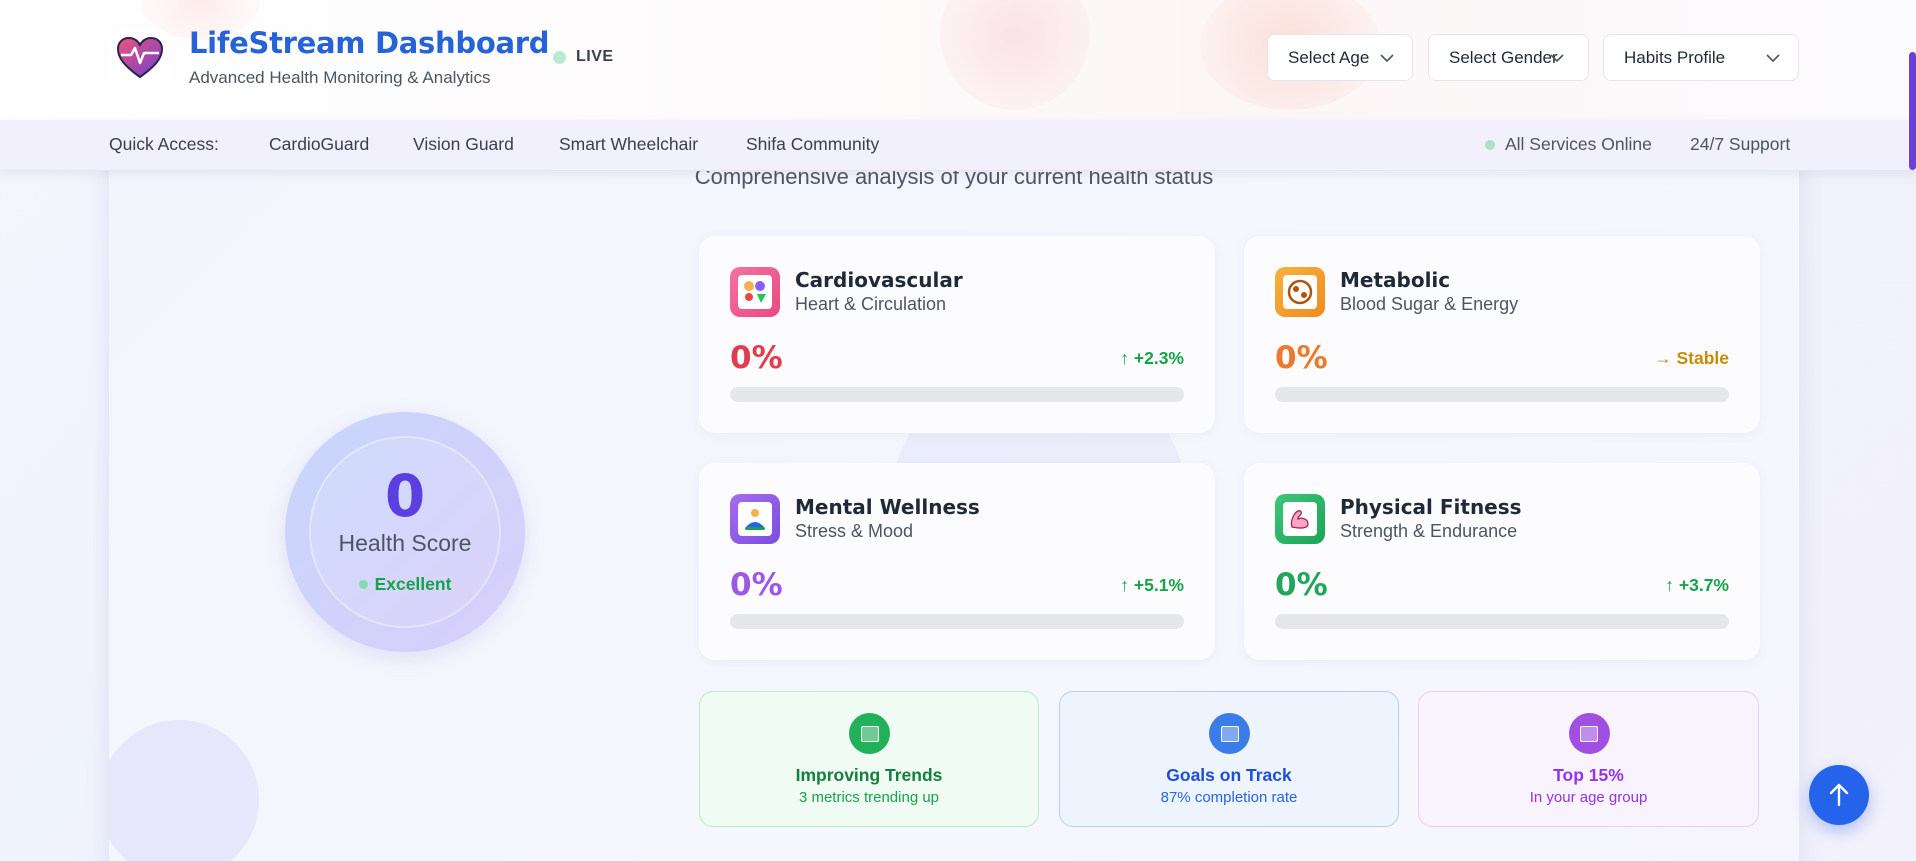 This screenshot has width=1916, height=861. Describe the element at coordinates (369, 43) in the screenshot. I see `app-title: LifeStream Dashboard` at that location.